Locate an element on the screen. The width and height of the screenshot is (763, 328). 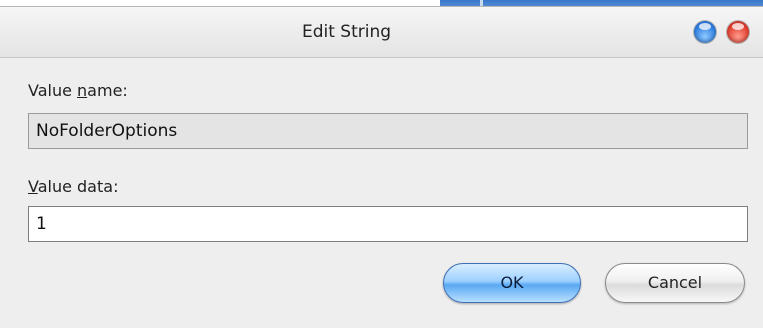
value-data-label: Value data: is located at coordinates (73, 186).